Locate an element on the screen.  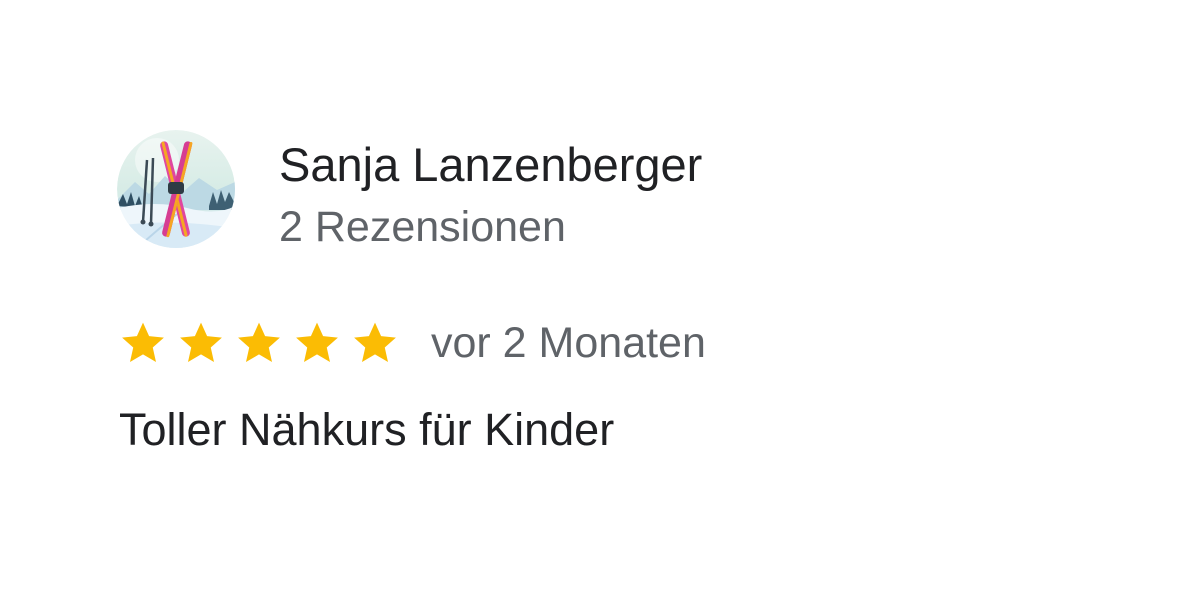
review-date: vor 2 Monaten is located at coordinates (568, 343).